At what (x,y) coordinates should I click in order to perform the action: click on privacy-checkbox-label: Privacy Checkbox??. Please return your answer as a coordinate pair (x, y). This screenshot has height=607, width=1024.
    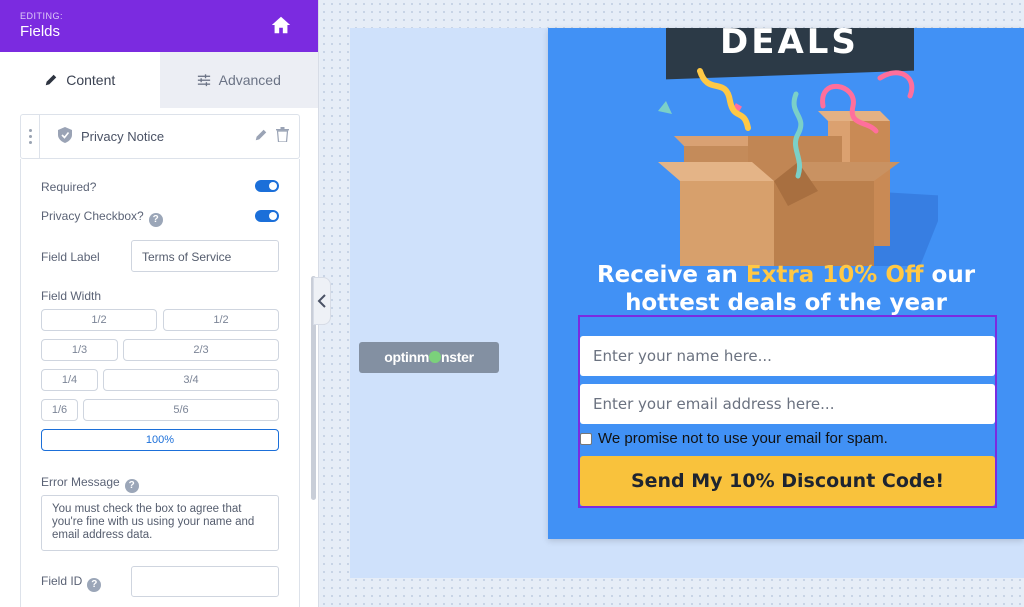
    Looking at the image, I should click on (102, 218).